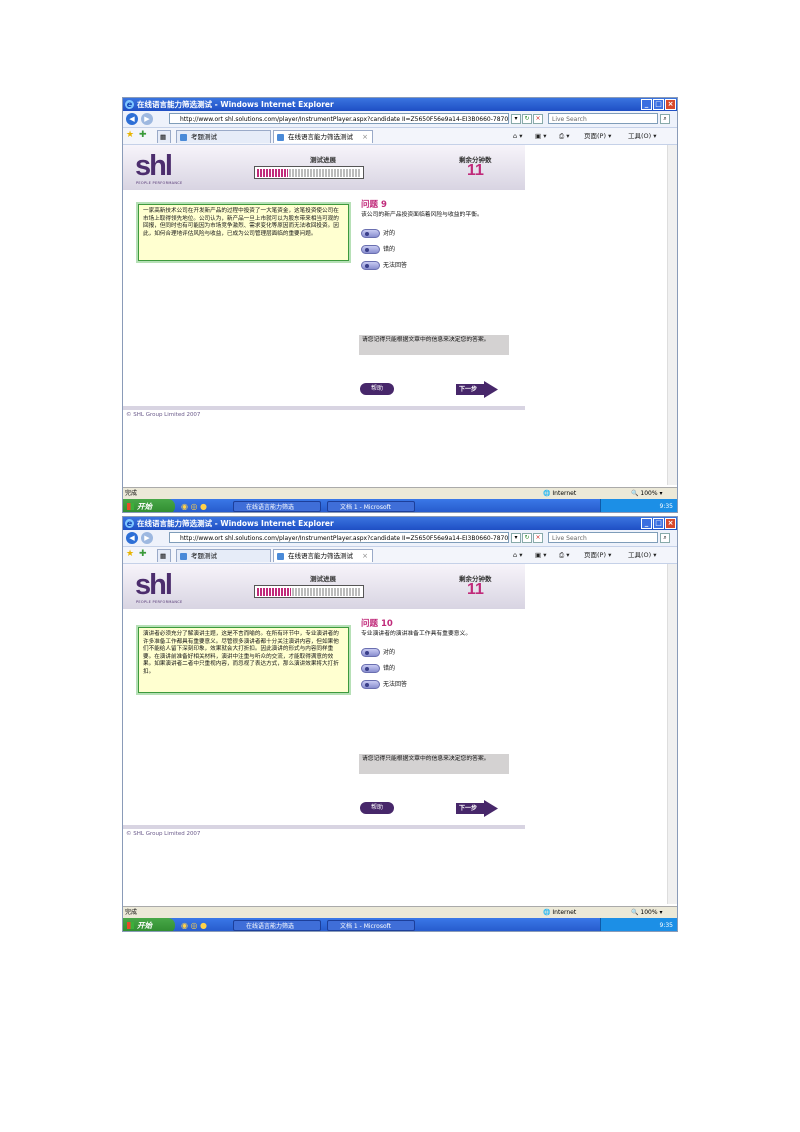 The width and height of the screenshot is (800, 1132). What do you see at coordinates (326, 592) in the screenshot?
I see `progress-remaining` at bounding box center [326, 592].